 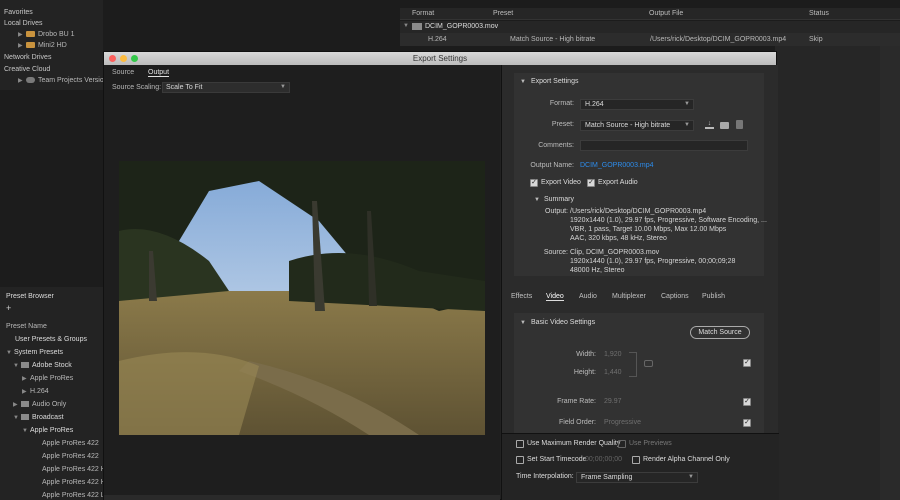 I want to click on tab-captions: Captions, so click(x=675, y=296).